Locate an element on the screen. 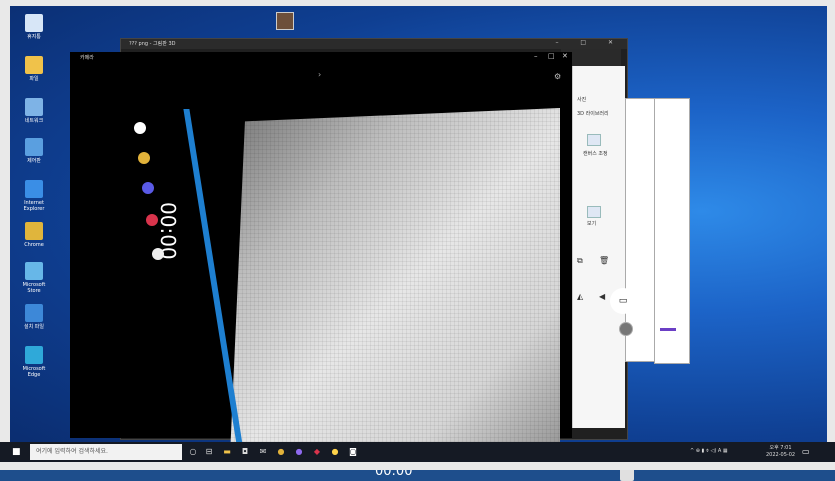 This screenshot has height=481, width=835. kakao-taskbar-icon: ◆ is located at coordinates (317, 452).